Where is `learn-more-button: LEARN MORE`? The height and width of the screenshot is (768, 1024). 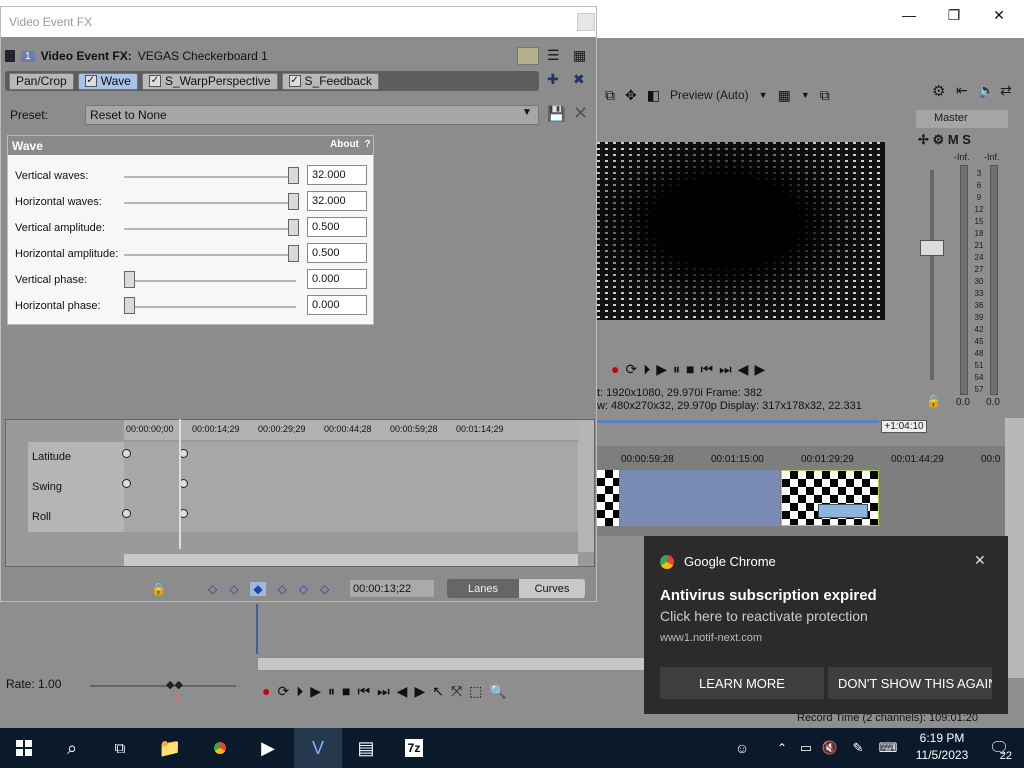 learn-more-button: LEARN MORE is located at coordinates (742, 683).